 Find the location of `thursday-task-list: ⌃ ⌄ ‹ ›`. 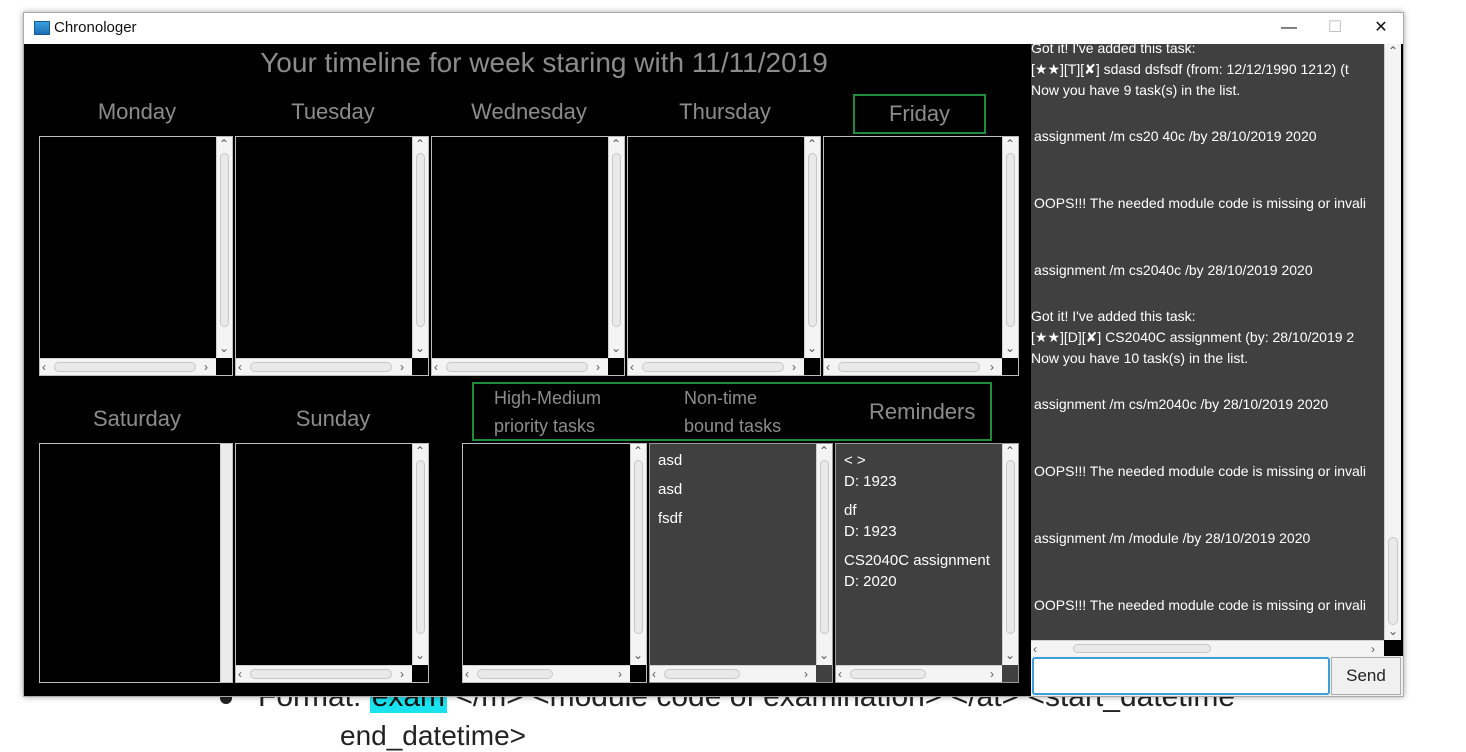

thursday-task-list: ⌃ ⌄ ‹ › is located at coordinates (724, 256).